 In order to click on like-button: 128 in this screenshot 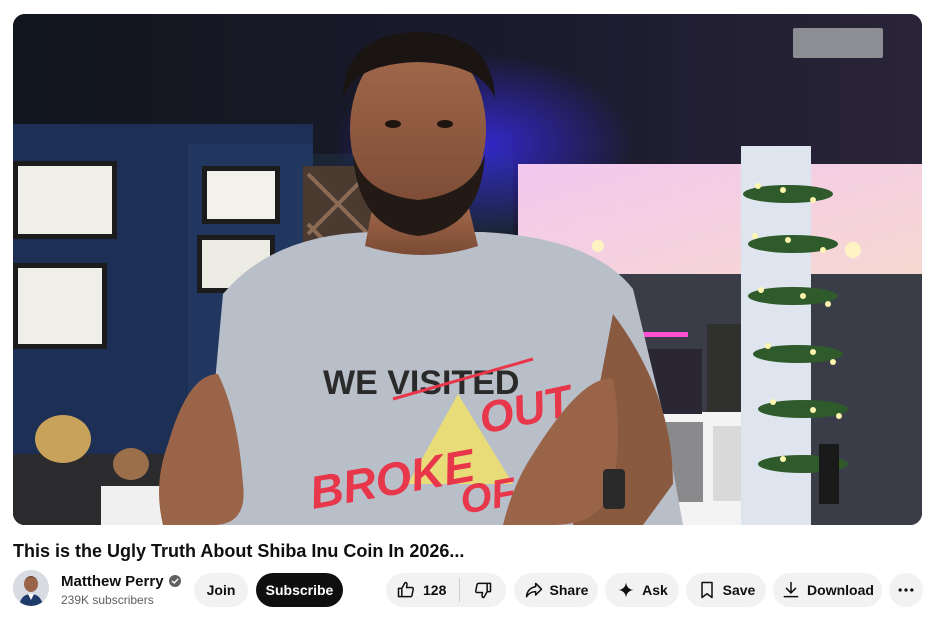, I will do `click(422, 590)`.